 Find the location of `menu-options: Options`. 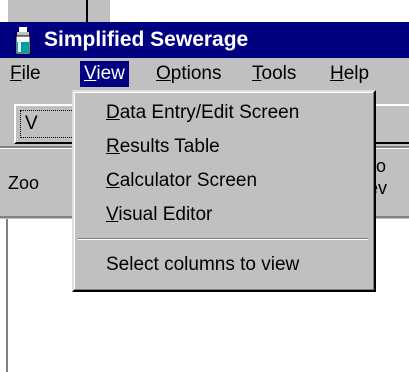

menu-options: Options is located at coordinates (188, 74).